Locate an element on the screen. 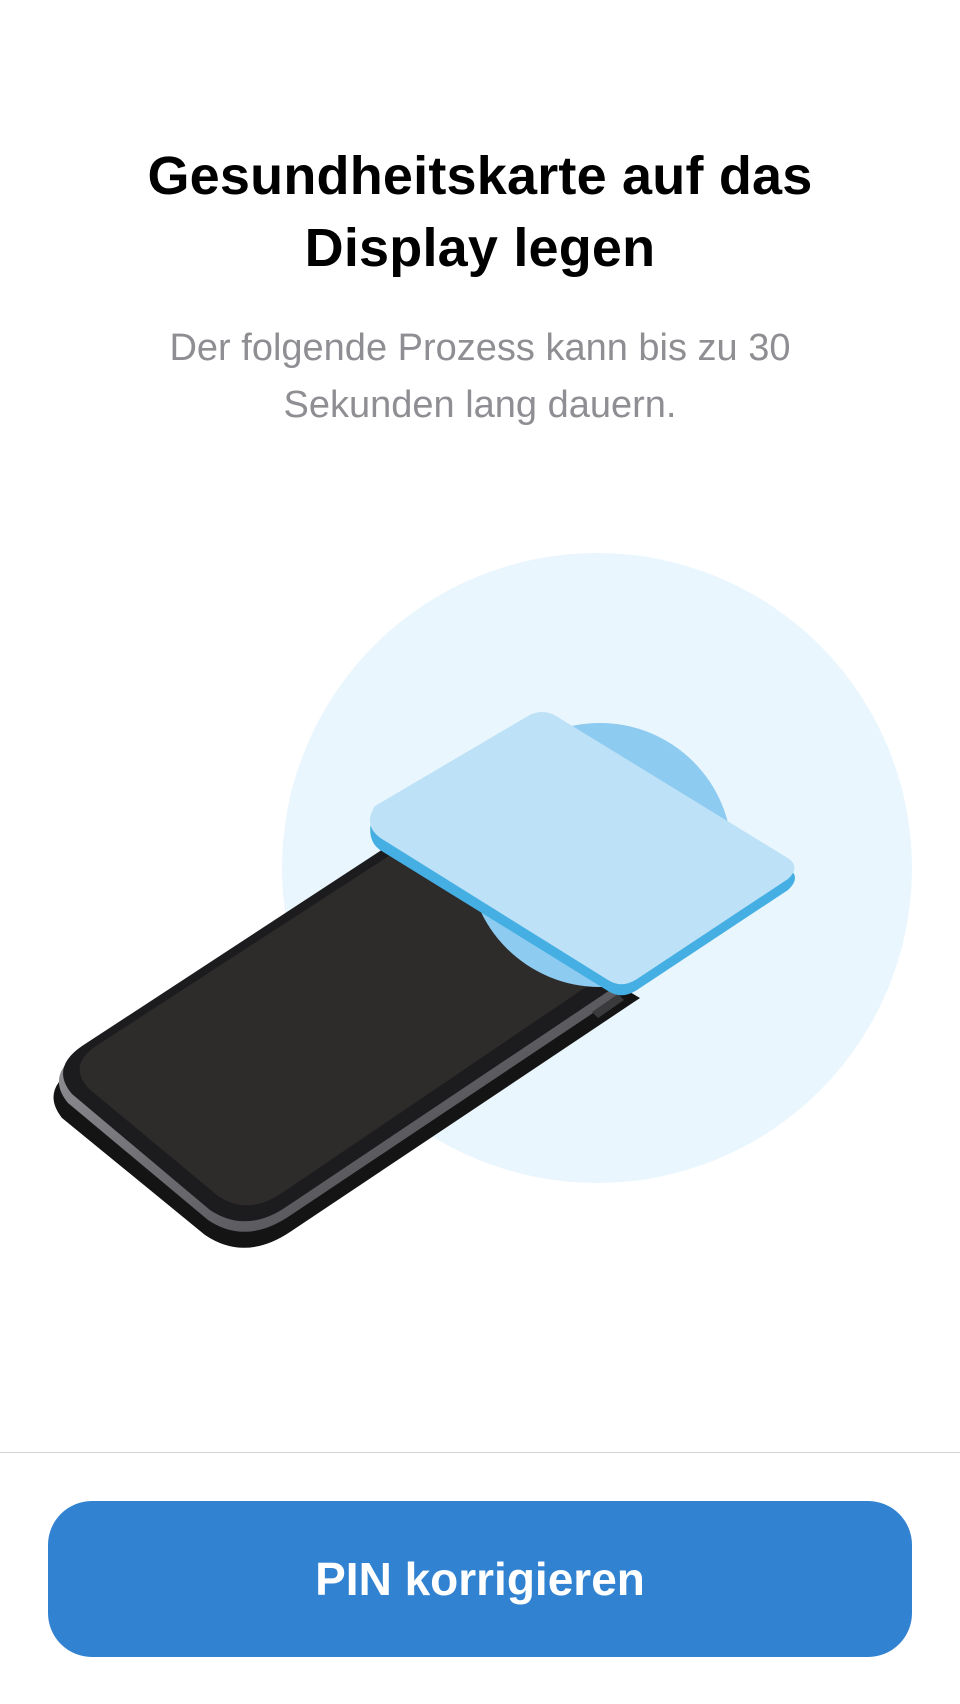 This screenshot has height=1704, width=960. page-title: Gesundheitskarte auf das Display legen is located at coordinates (480, 212).